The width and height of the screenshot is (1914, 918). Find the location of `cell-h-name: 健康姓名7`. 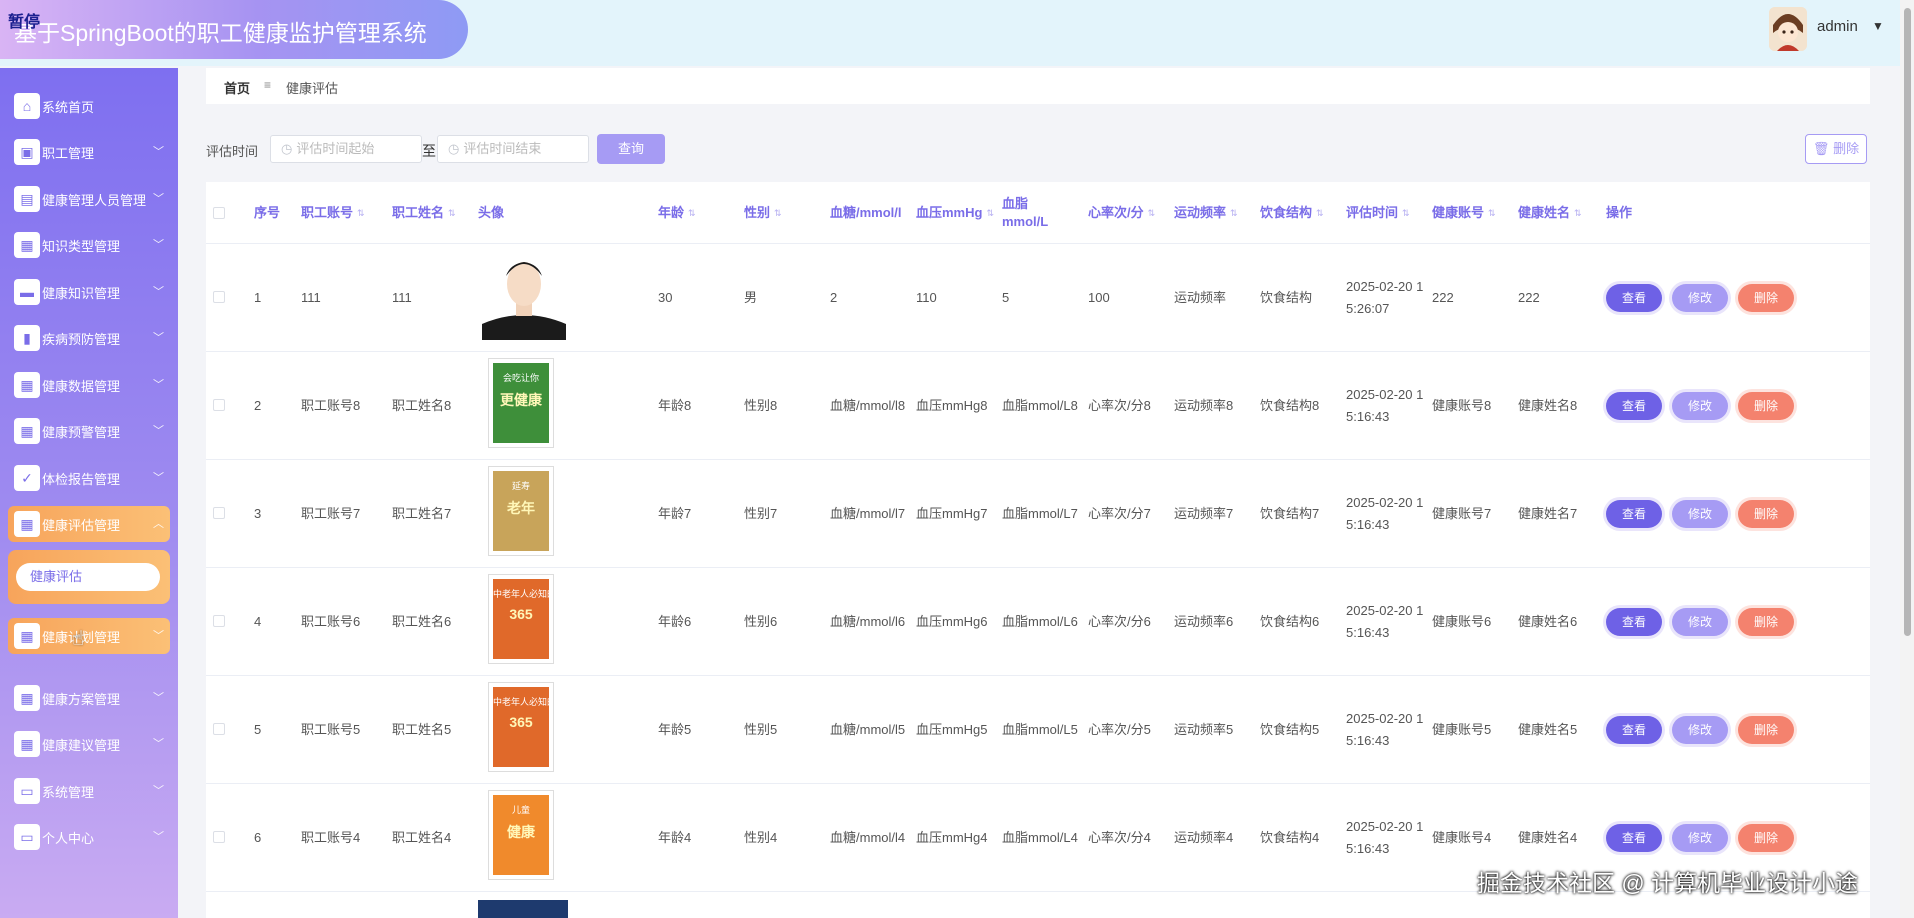

cell-h-name: 健康姓名7 is located at coordinates (1548, 513).